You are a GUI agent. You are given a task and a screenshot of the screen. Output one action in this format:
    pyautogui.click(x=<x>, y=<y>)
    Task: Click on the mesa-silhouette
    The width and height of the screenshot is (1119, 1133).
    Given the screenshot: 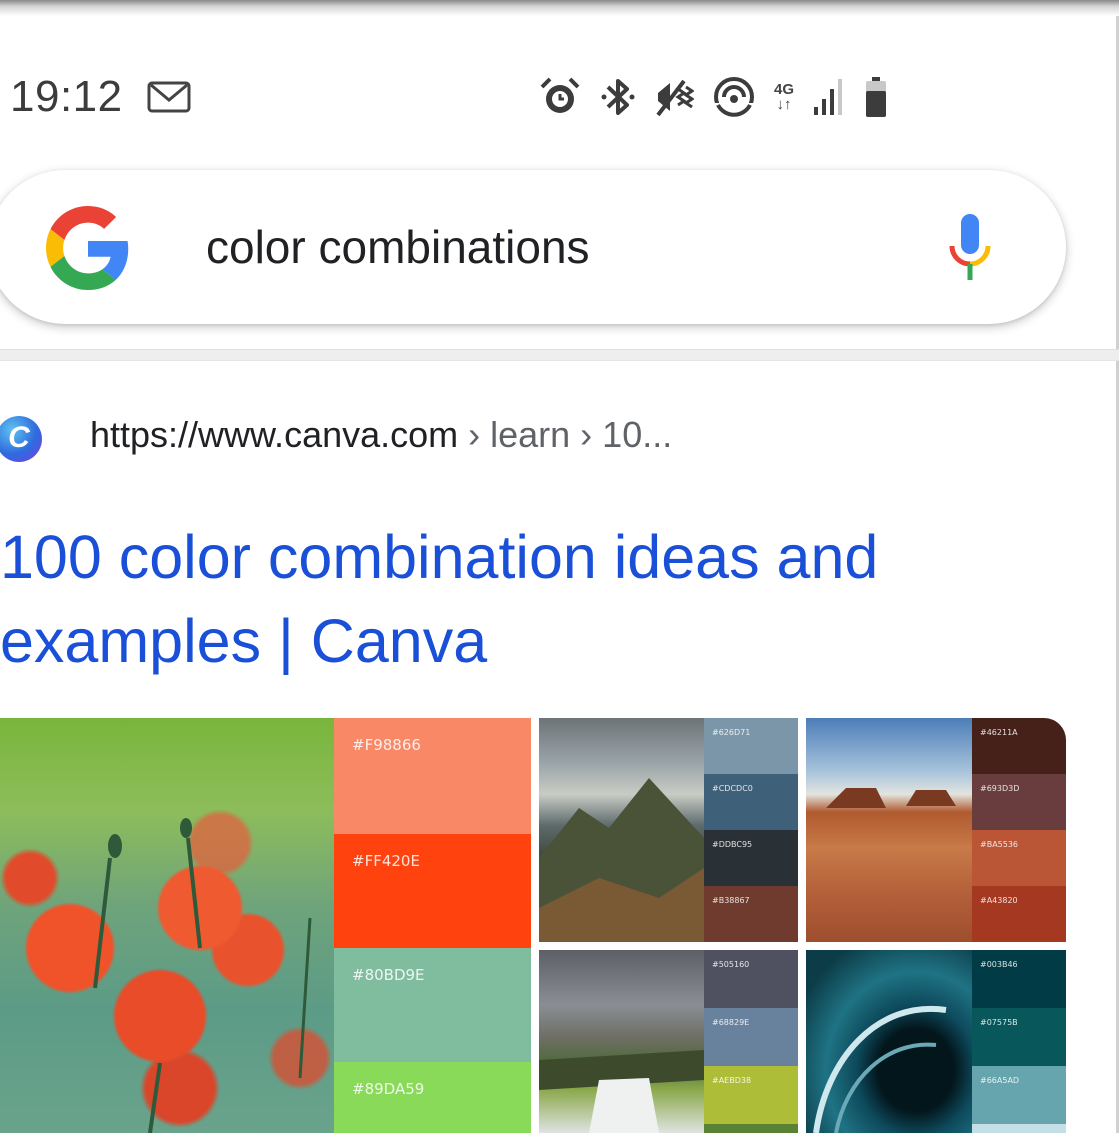 What is the action you would take?
    pyautogui.click(x=891, y=798)
    